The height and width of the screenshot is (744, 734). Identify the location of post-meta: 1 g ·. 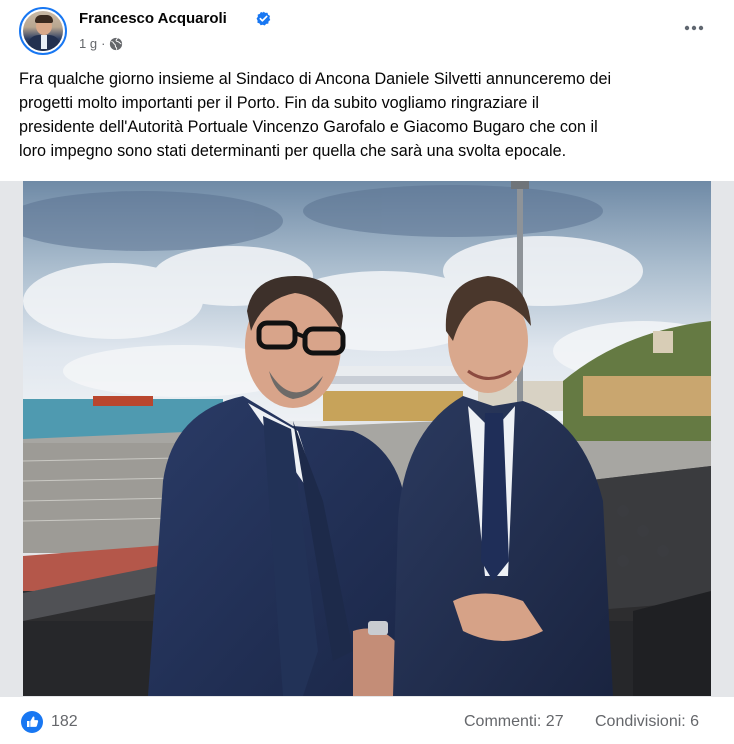
(101, 43).